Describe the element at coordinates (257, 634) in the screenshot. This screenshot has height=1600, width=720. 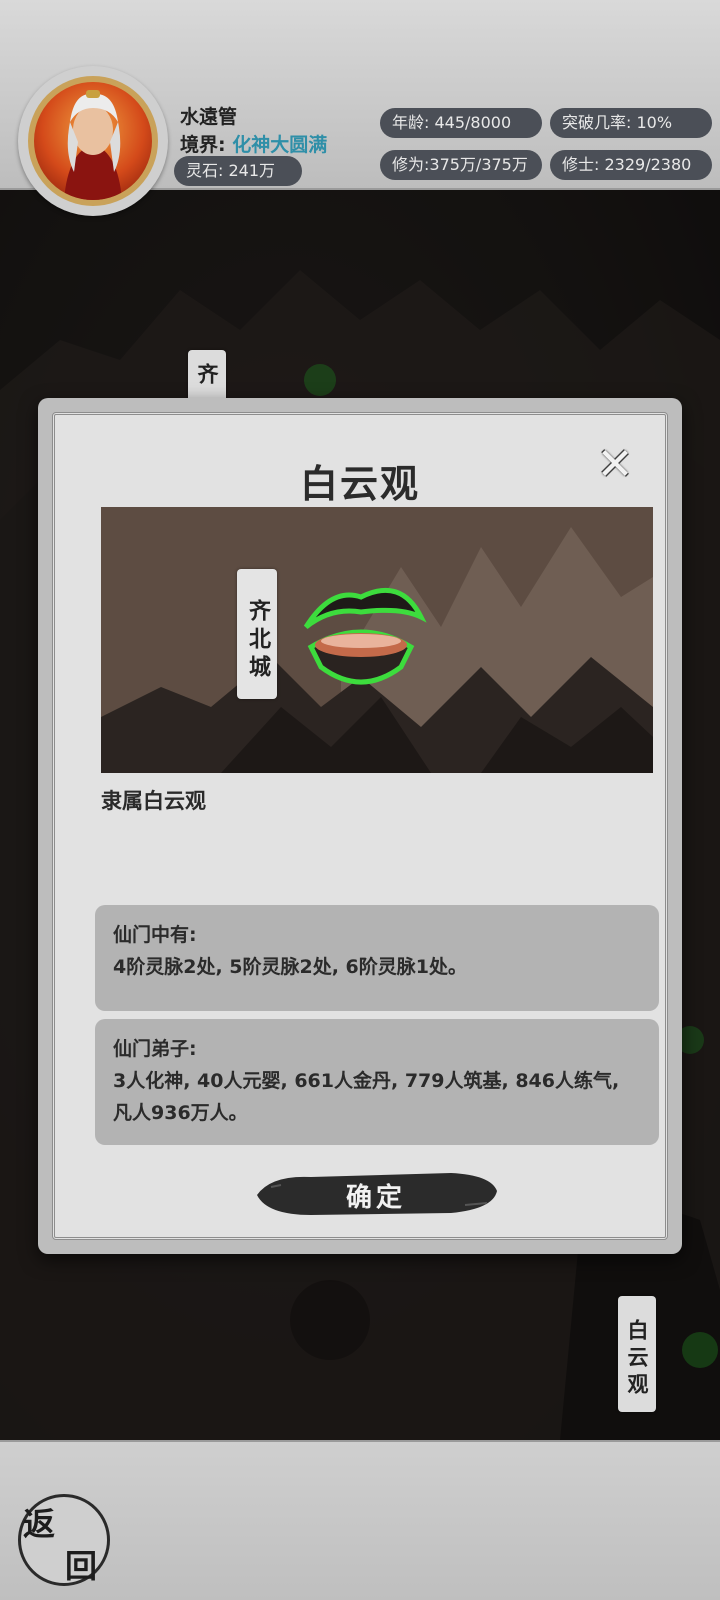
I see `city-label-qibeicheng: 齐北城` at that location.